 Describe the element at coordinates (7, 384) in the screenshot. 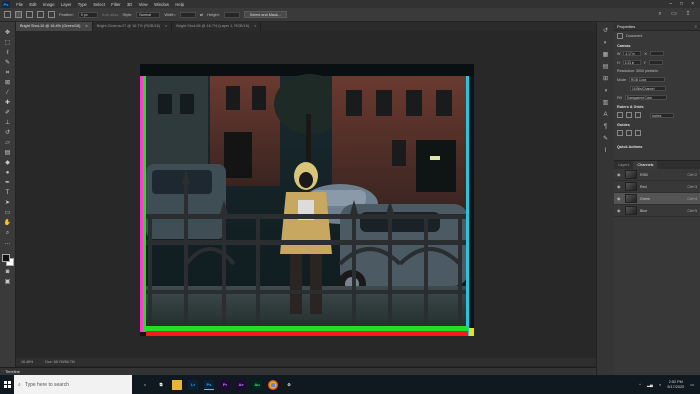

I see `start-button` at that location.